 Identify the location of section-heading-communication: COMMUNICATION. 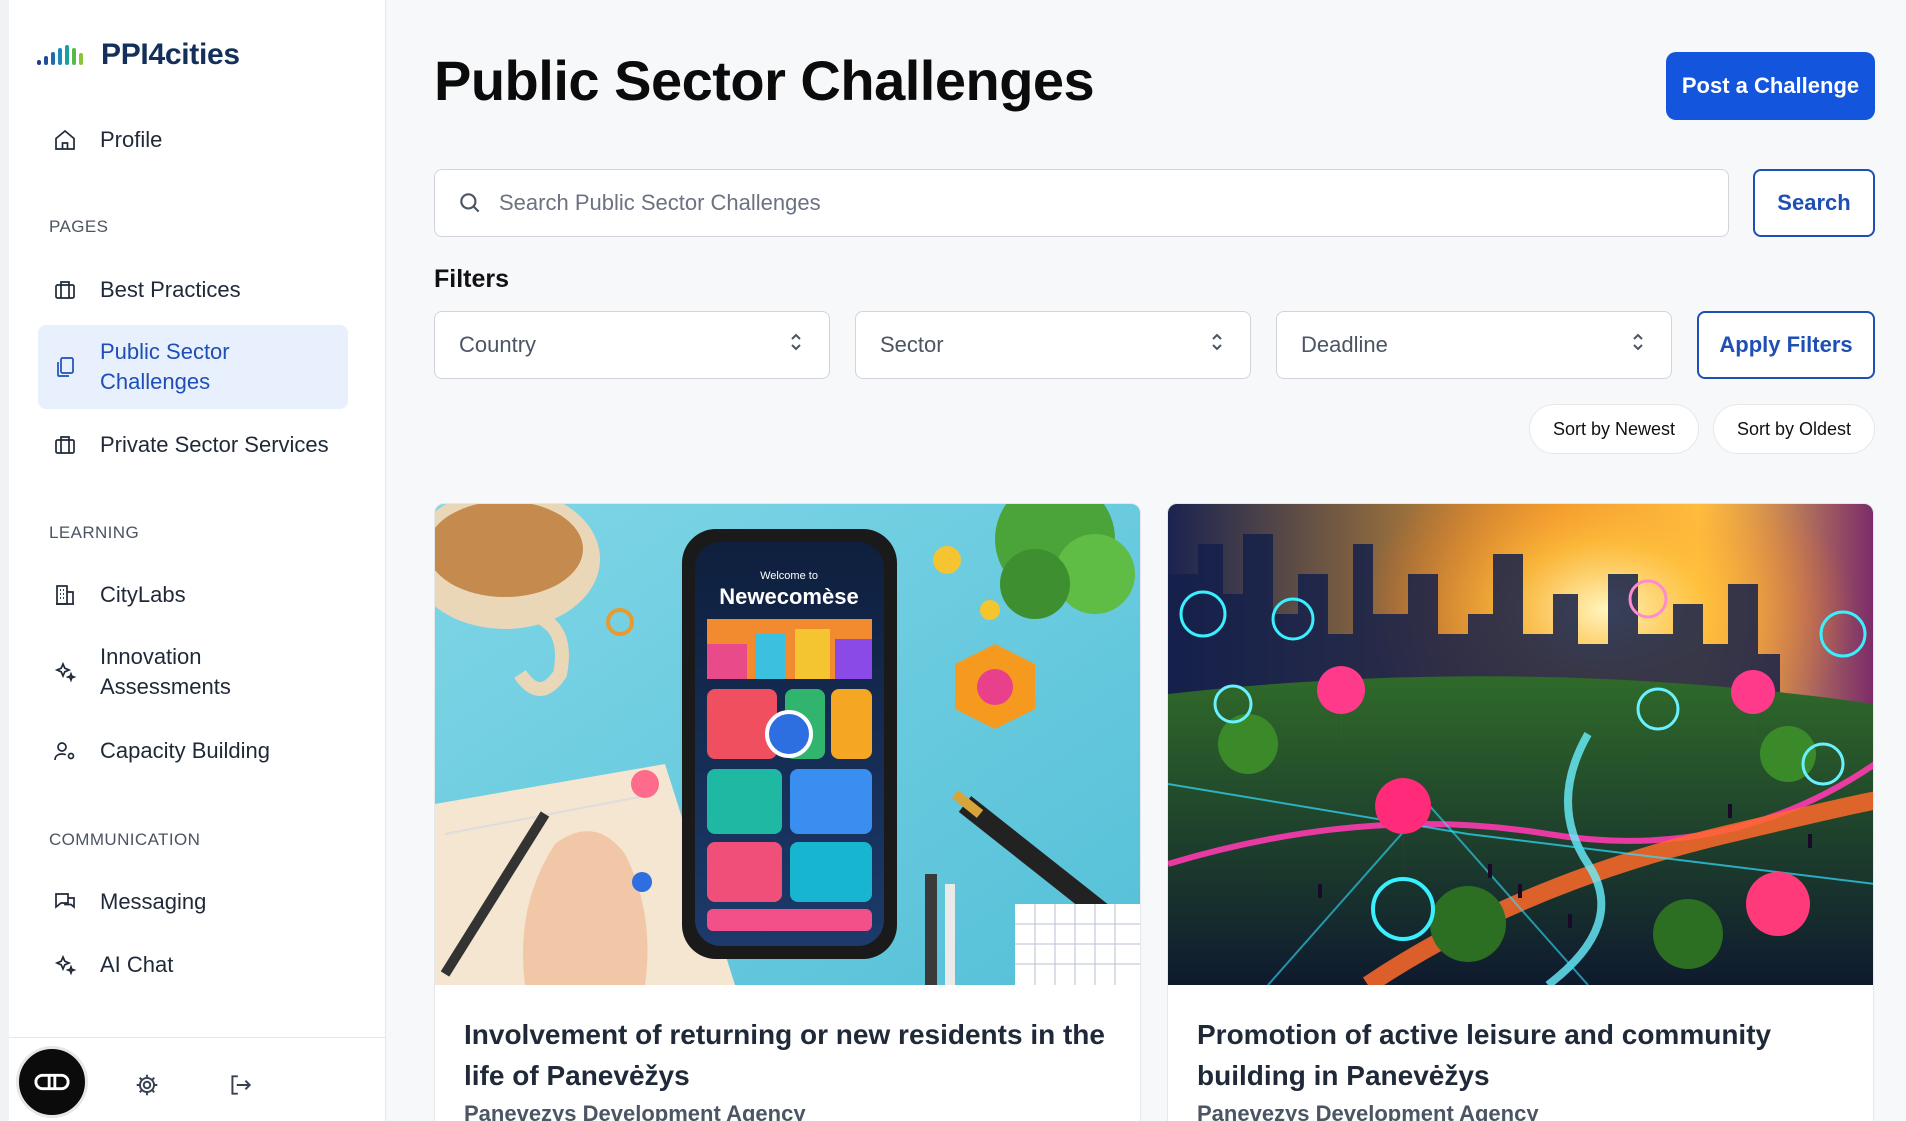
(125, 839).